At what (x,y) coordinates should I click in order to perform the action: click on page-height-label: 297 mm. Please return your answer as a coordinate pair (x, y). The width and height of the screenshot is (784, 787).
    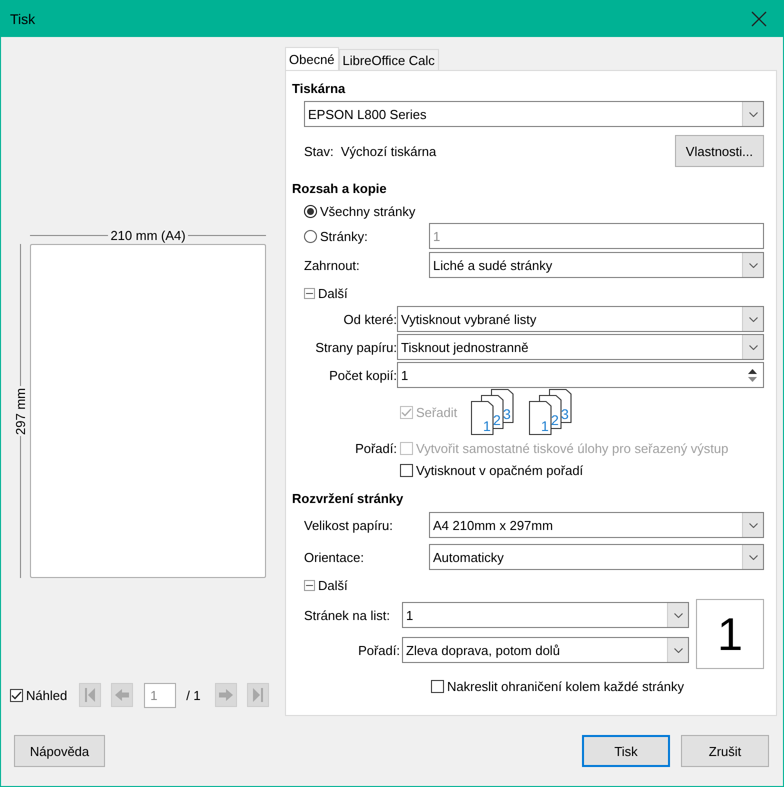
    Looking at the image, I should click on (20, 411).